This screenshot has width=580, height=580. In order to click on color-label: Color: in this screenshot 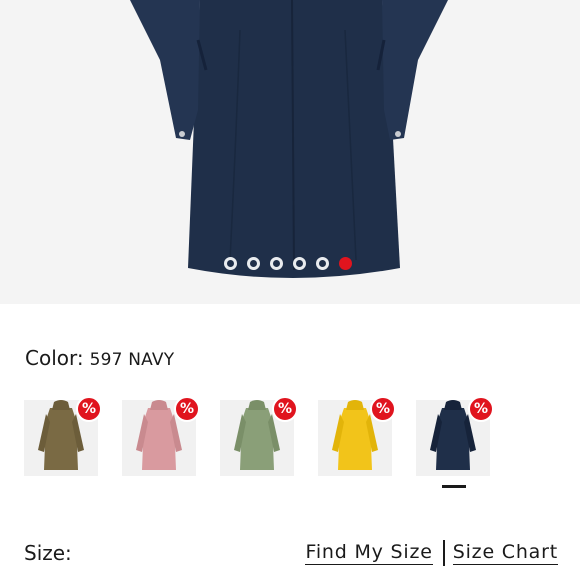, I will do `click(54, 358)`.